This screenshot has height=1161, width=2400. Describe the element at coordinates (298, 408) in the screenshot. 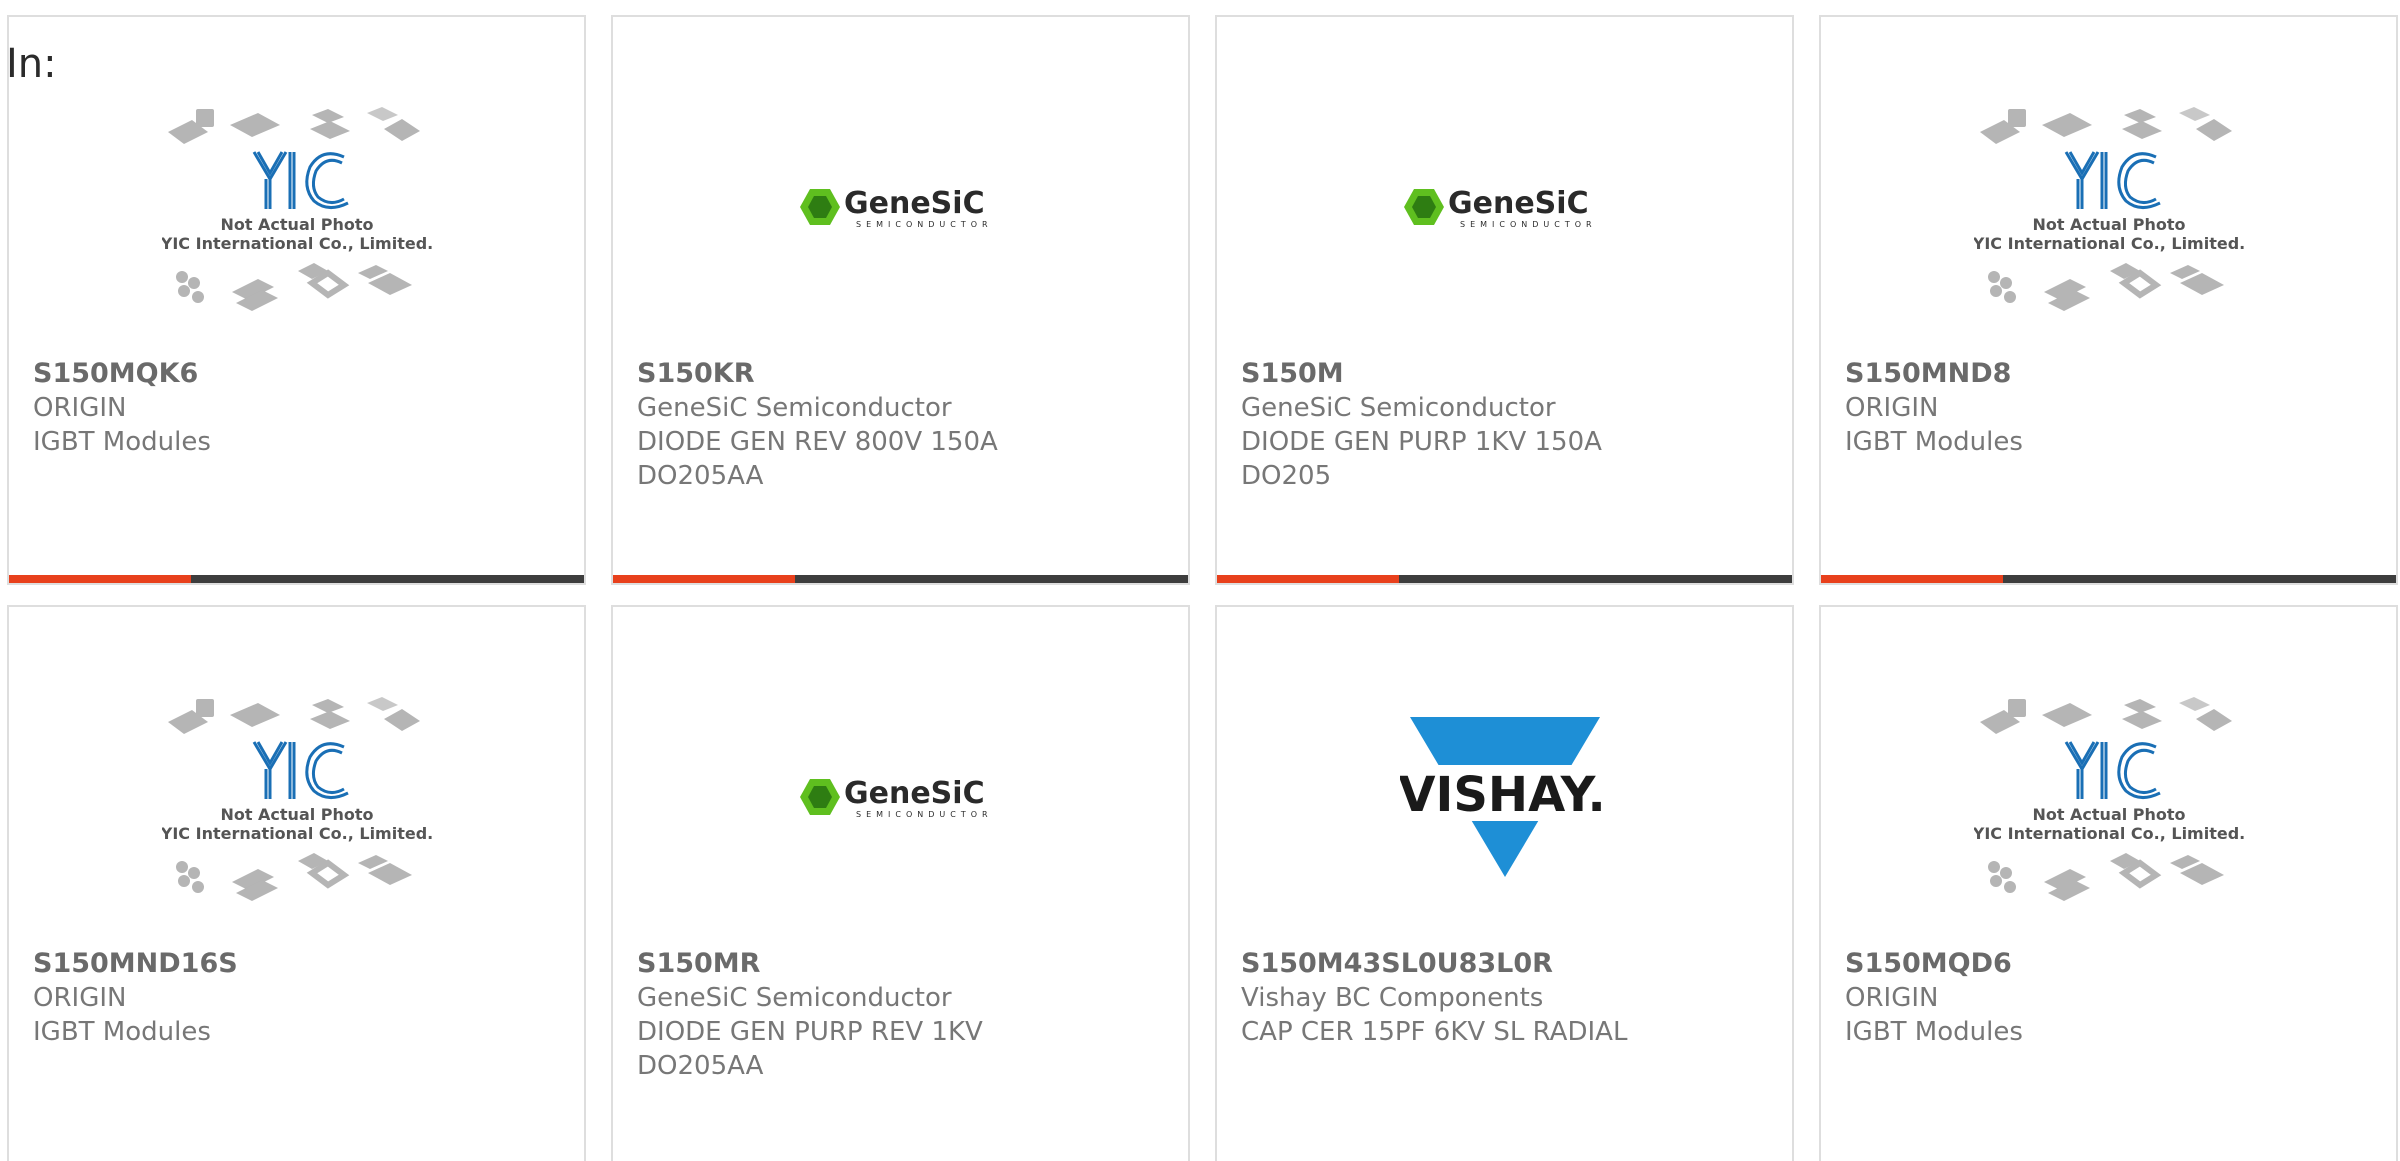

I see `product-info: S150MQK6 ORIGIN IGBT Modules` at that location.